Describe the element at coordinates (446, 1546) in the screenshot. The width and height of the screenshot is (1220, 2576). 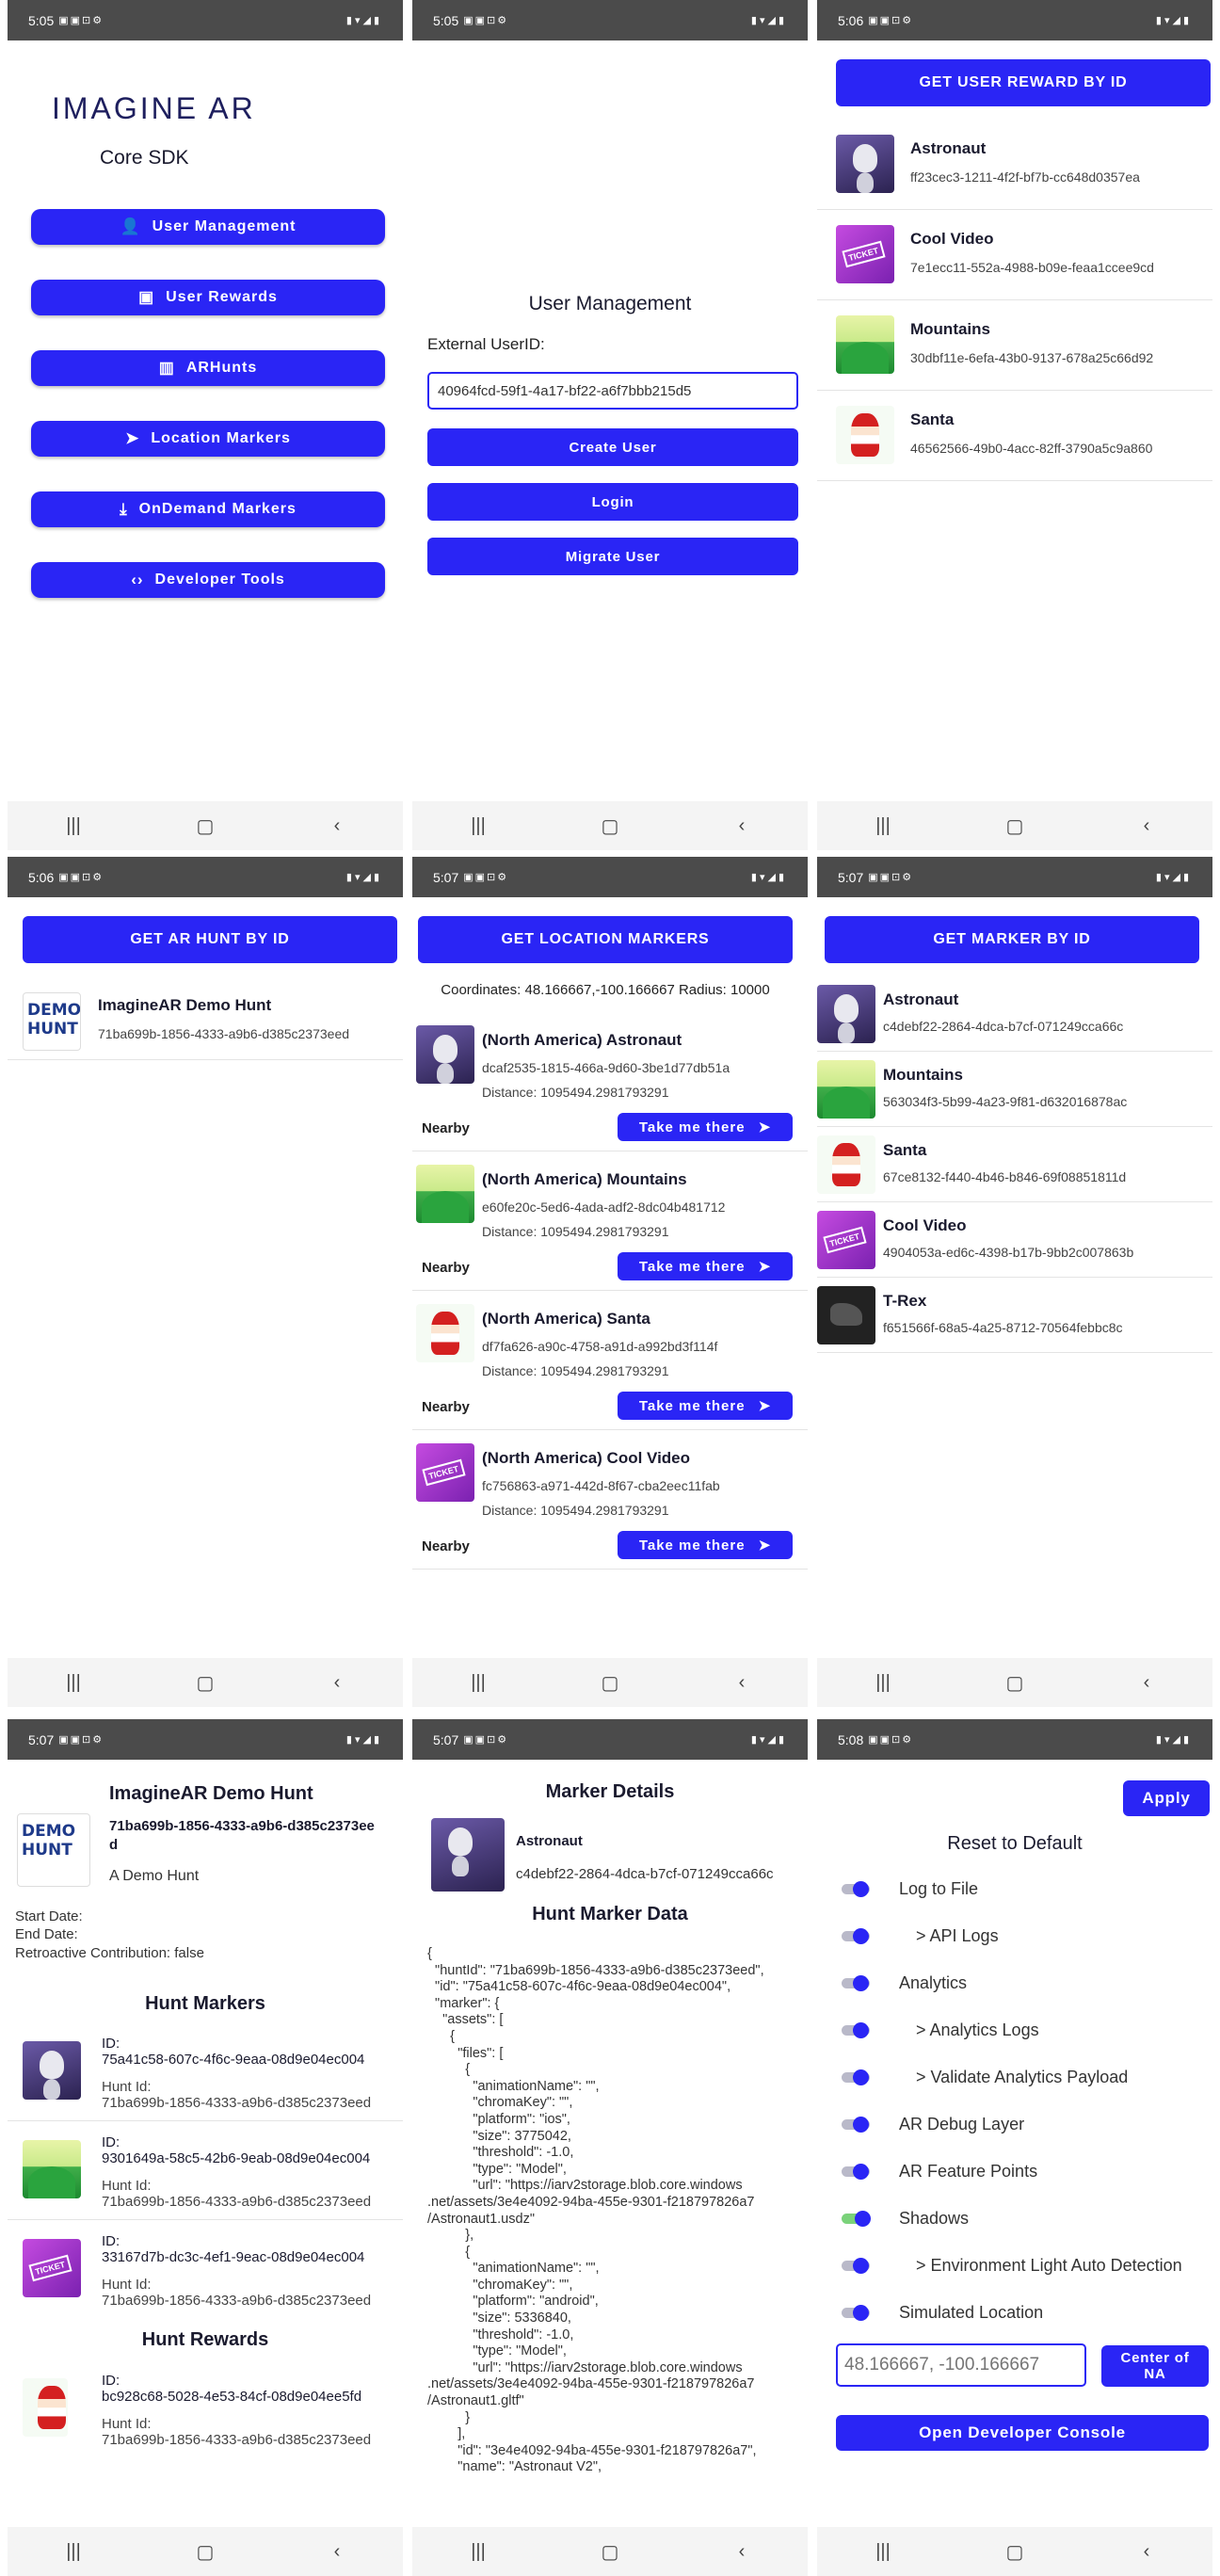
I see `nearby-label: Nearby` at that location.